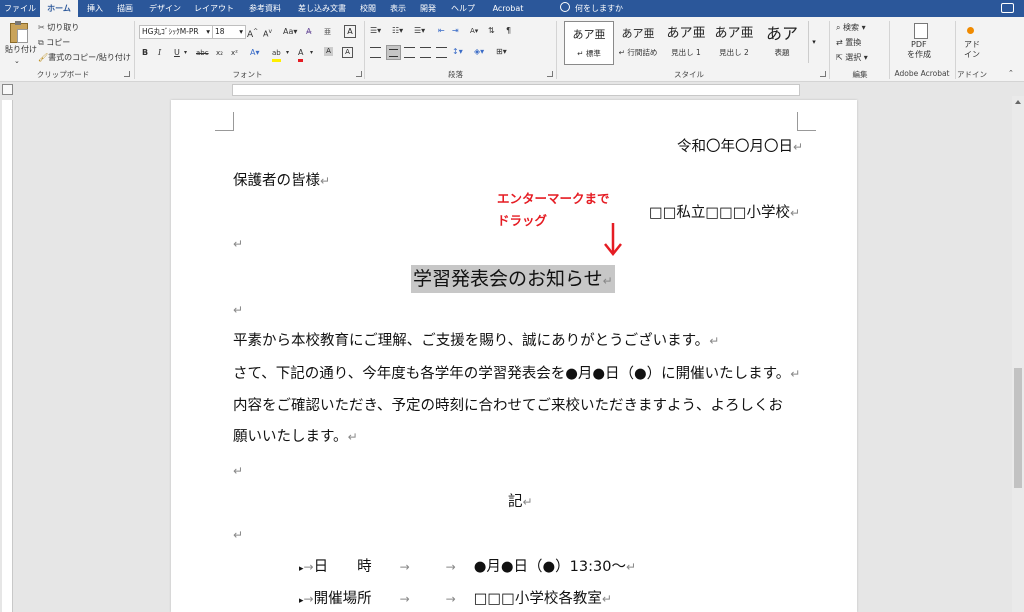  What do you see at coordinates (145, 53) in the screenshot?
I see `bold-icon: B` at bounding box center [145, 53].